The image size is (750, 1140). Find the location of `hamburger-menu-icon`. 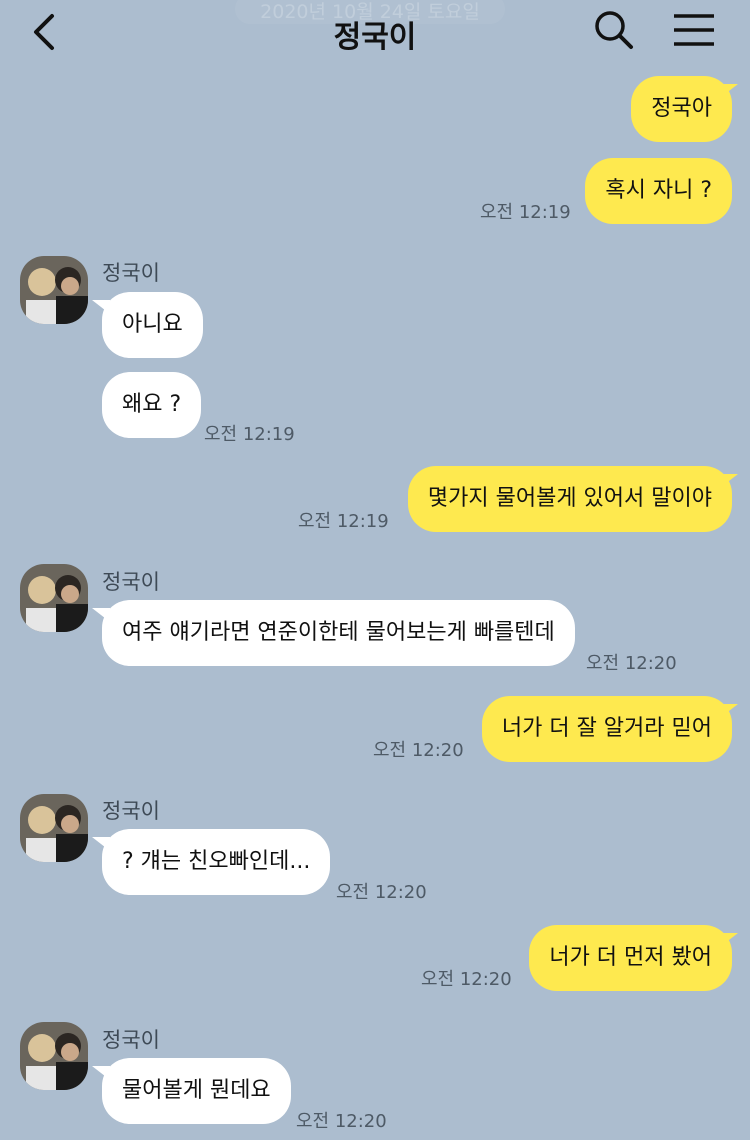

hamburger-menu-icon is located at coordinates (694, 30).